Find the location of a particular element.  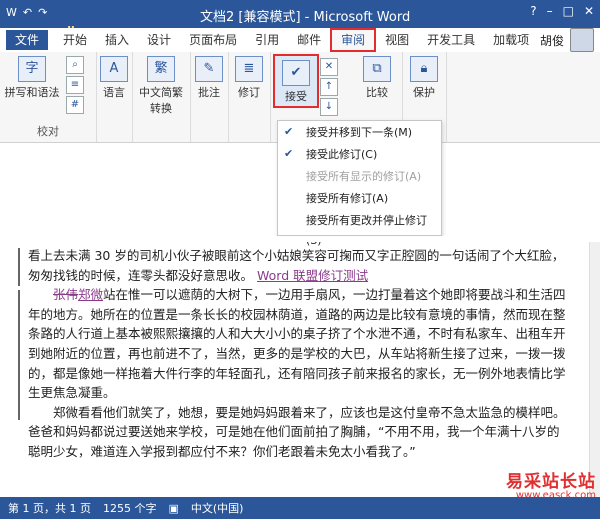

language-group: A 语言 is located at coordinates (114, 97).